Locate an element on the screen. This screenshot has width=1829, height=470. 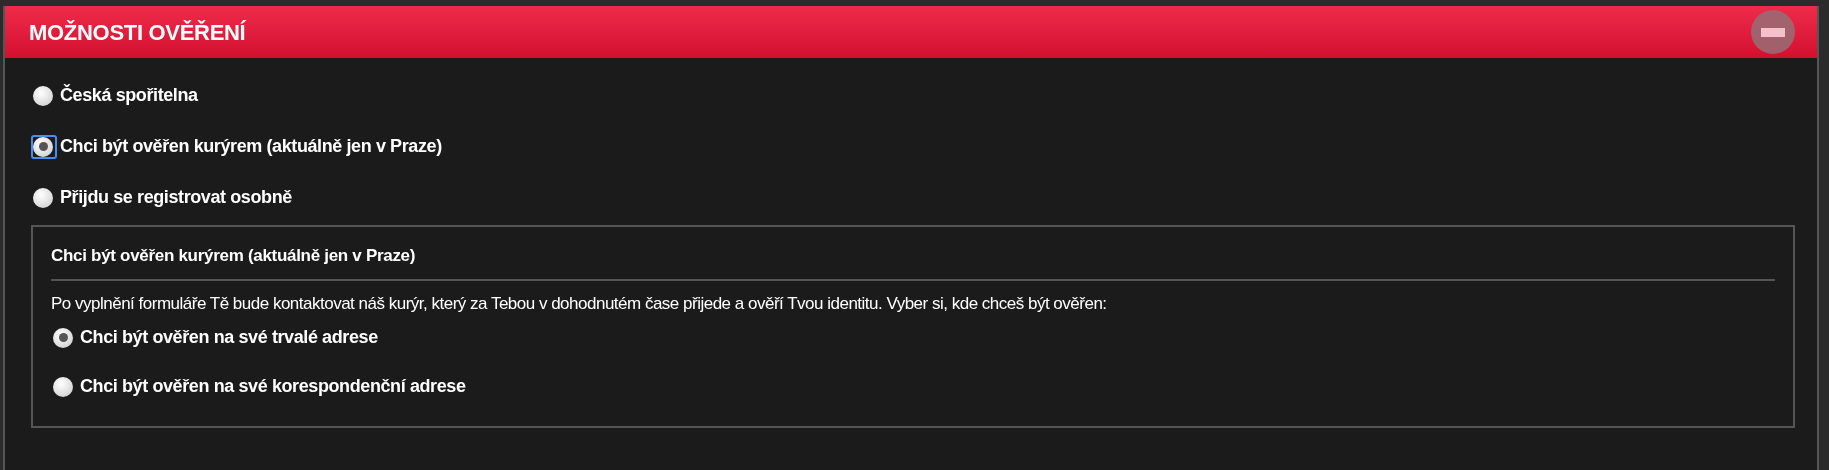
option-label: Přijdu se registrovat osobně is located at coordinates (176, 197).